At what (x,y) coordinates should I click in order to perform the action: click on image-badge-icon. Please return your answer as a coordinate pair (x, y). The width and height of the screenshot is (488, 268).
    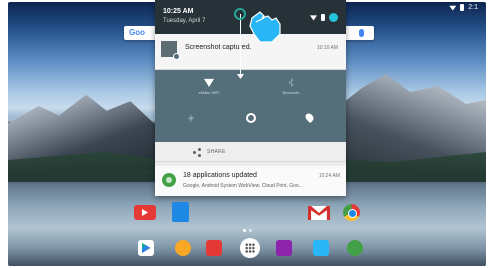
    Looking at the image, I should click on (176, 56).